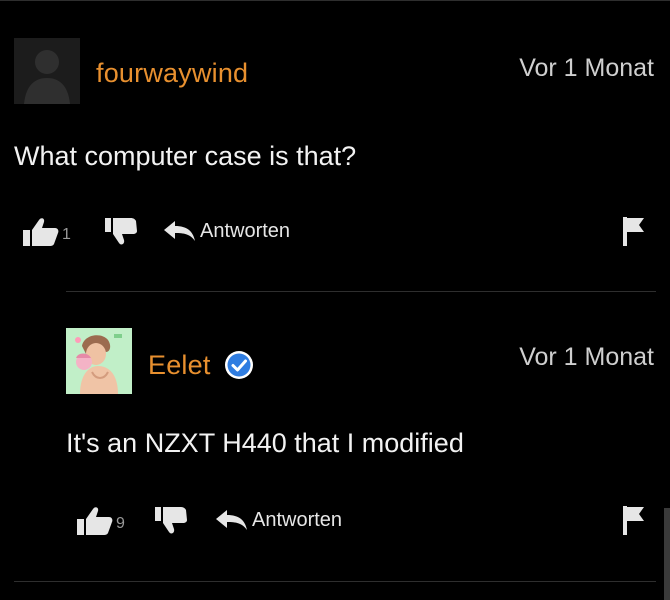  Describe the element at coordinates (172, 73) in the screenshot. I see `username: fourwaywind` at that location.